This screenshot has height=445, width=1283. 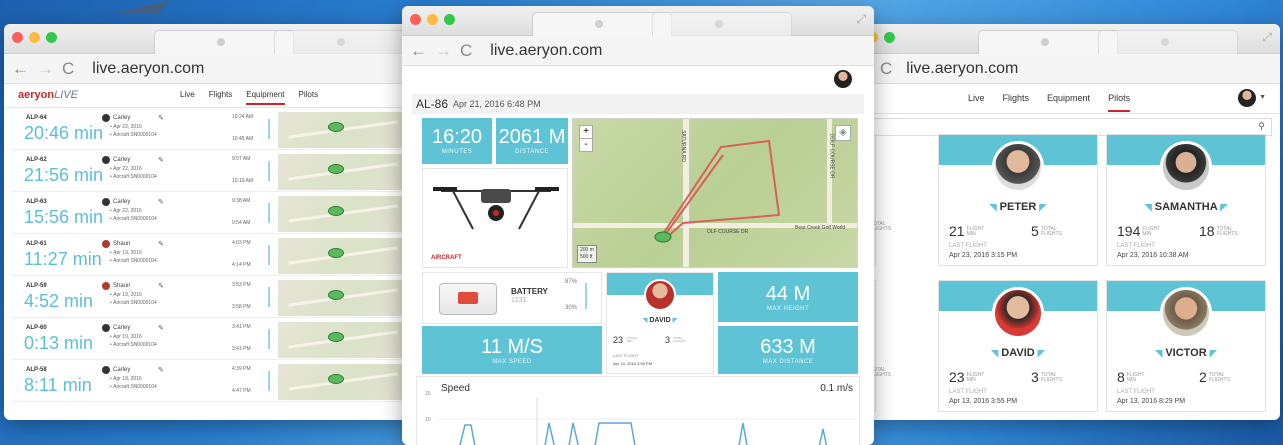 What do you see at coordinates (64, 175) in the screenshot?
I see `flight-duration: 21:56 min` at bounding box center [64, 175].